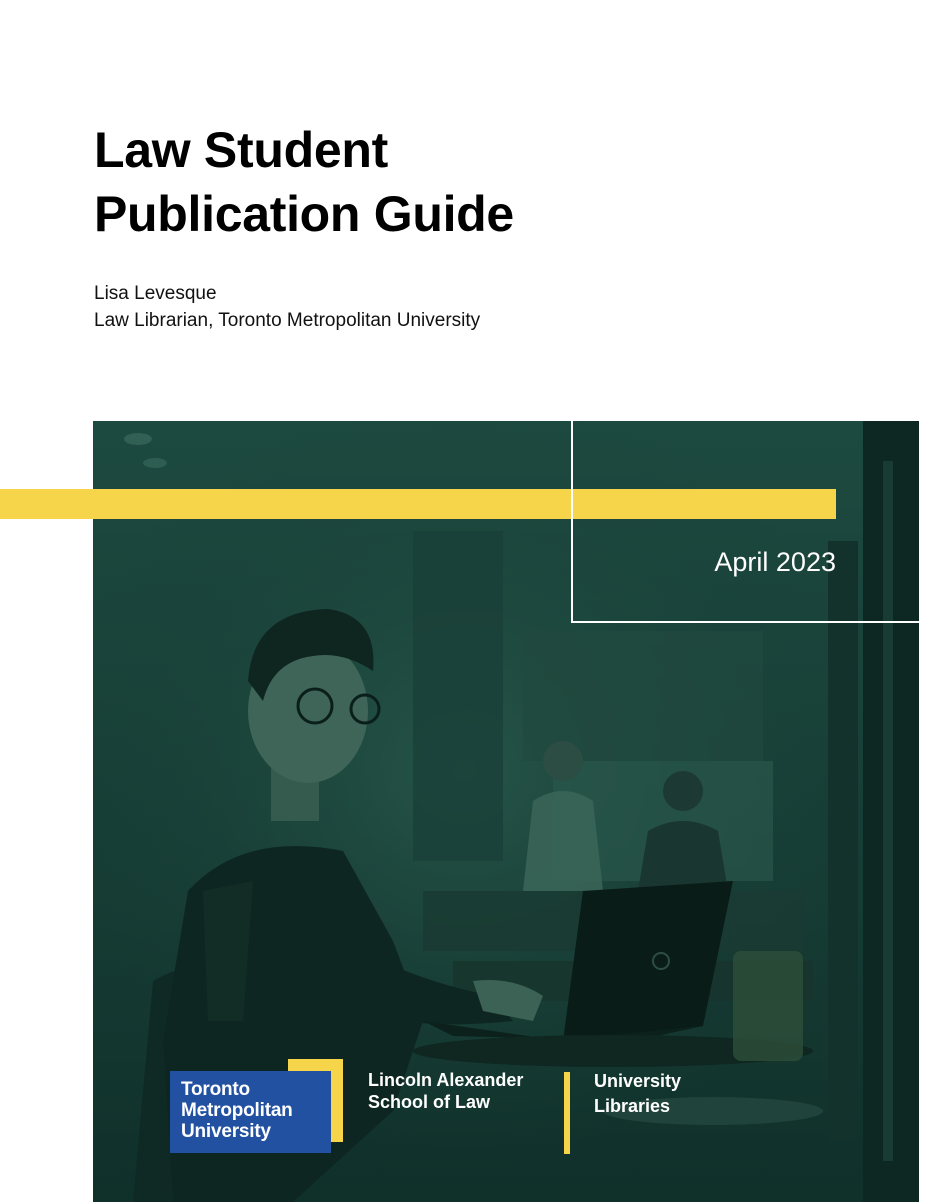 The width and height of the screenshot is (934, 1202). Describe the element at coordinates (445, 1091) in the screenshot. I see `school-of-law-label: Lincoln Alexander School of Law` at that location.